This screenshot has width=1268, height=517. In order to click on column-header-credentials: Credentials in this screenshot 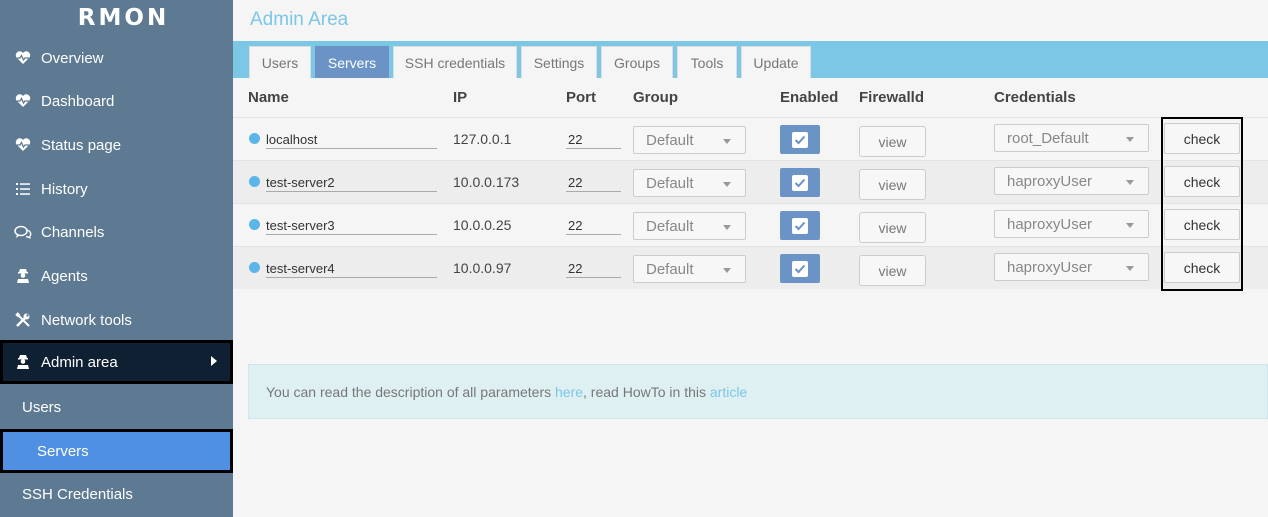, I will do `click(1035, 97)`.